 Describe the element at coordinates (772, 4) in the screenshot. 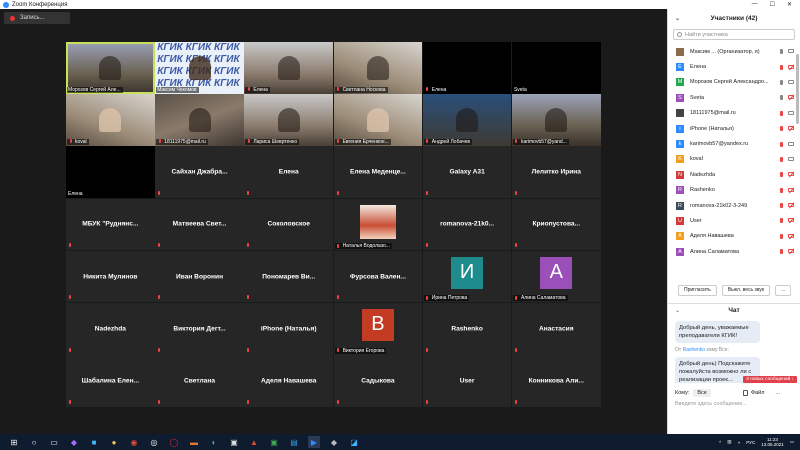

I see `maximize-button: ☐` at that location.